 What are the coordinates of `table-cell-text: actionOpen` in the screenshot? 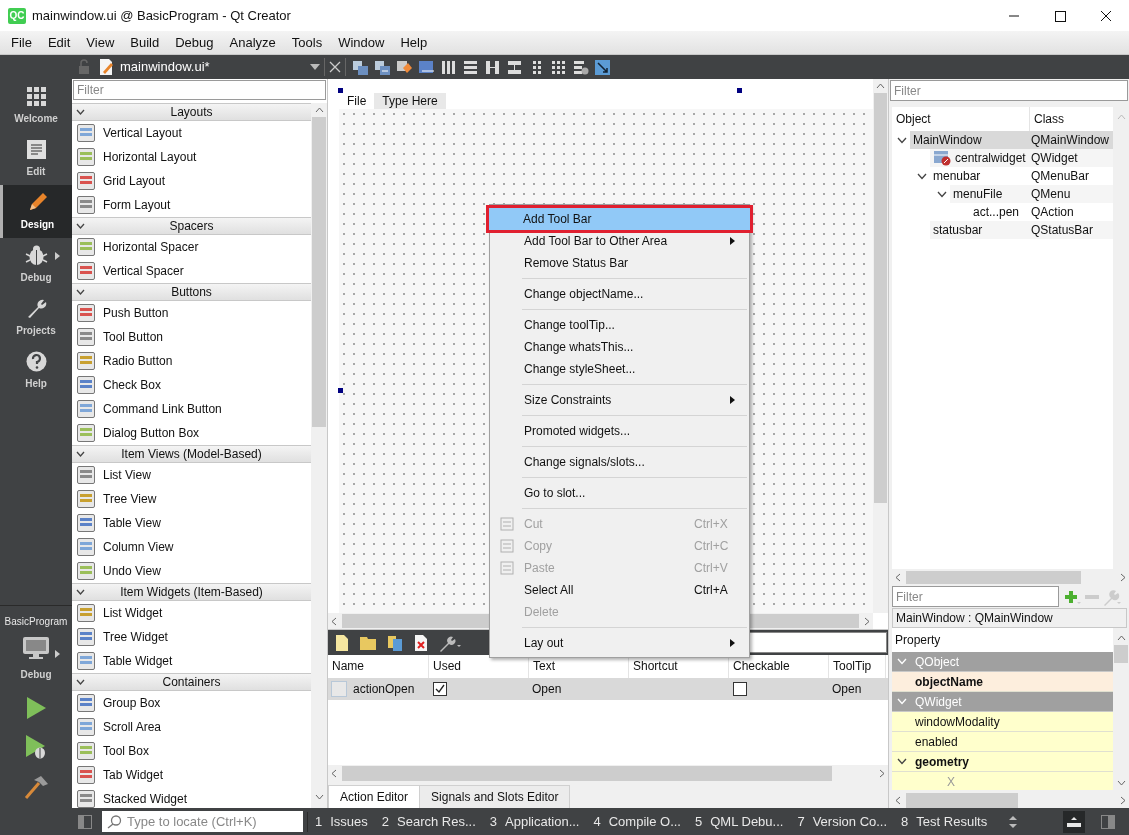 It's located at (384, 689).